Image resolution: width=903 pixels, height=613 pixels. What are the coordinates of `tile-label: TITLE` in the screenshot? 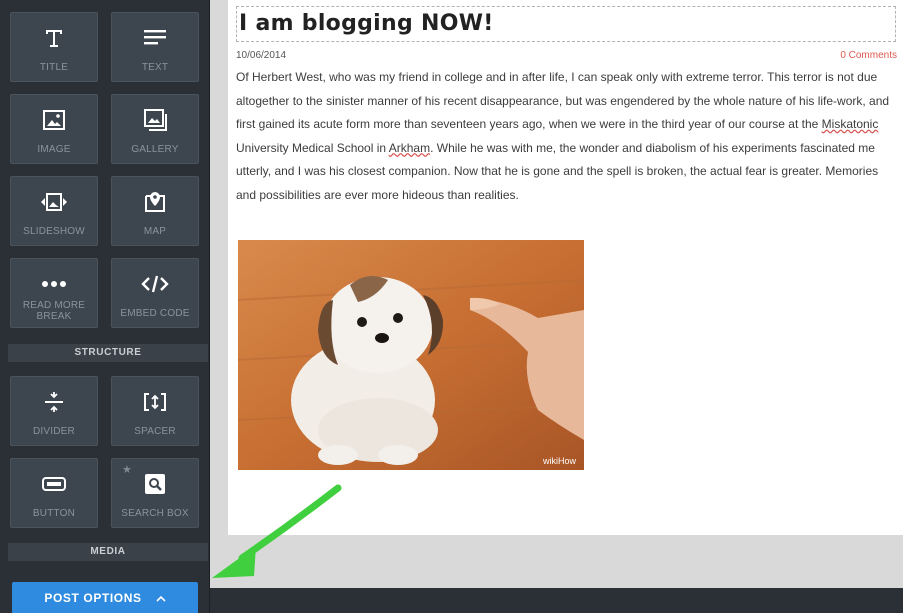 It's located at (54, 67).